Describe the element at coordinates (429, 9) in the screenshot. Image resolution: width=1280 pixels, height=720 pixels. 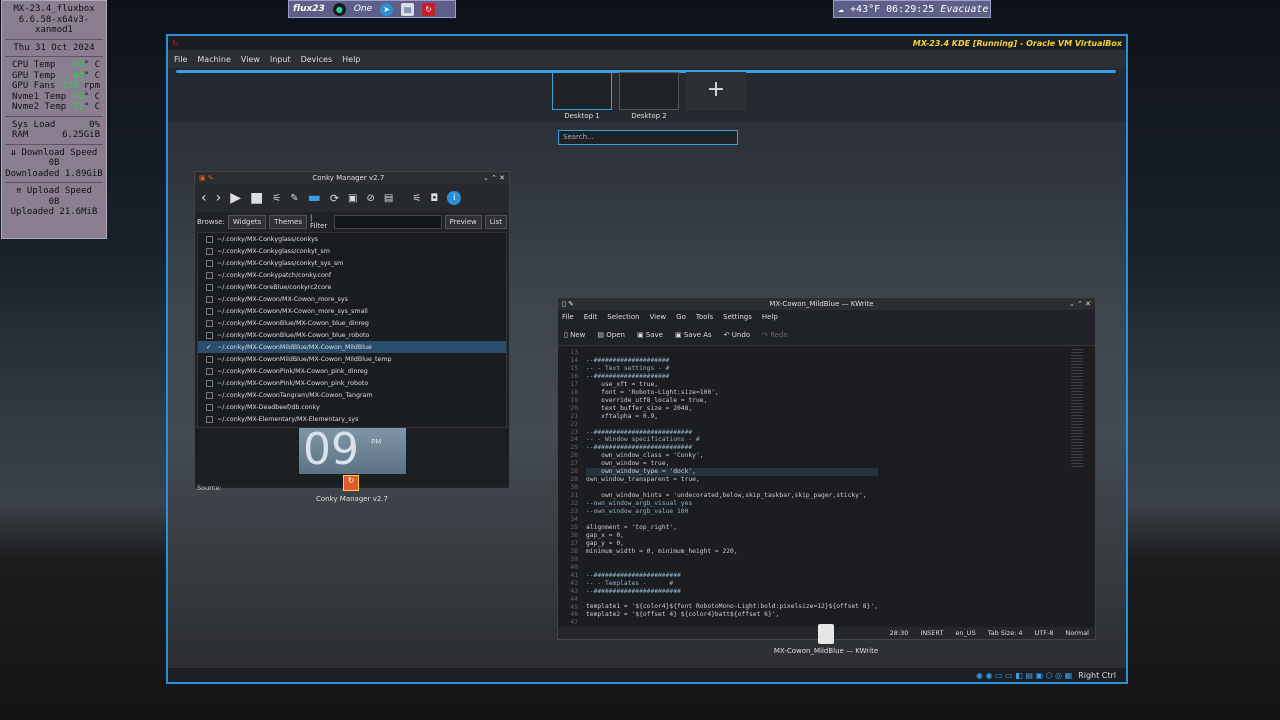
I see `mx-logo-icon: ↻` at that location.